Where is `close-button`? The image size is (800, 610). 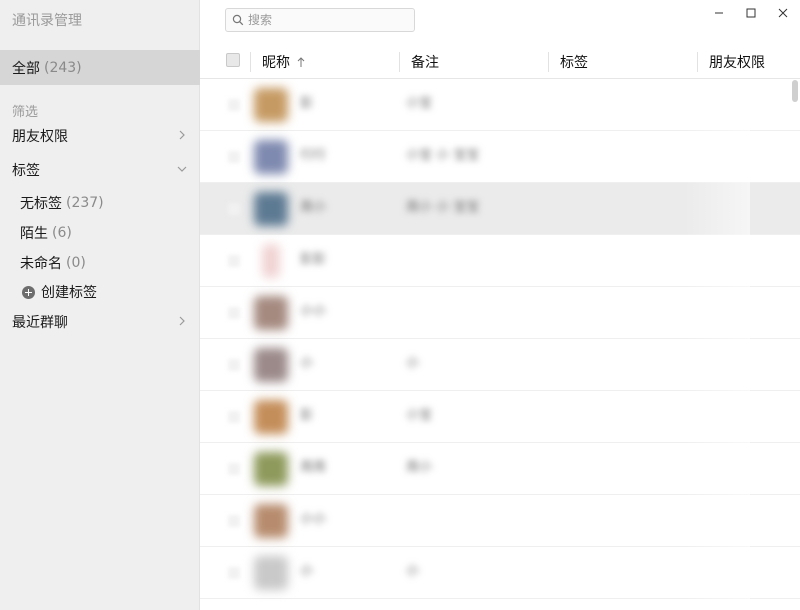
close-button is located at coordinates (783, 13).